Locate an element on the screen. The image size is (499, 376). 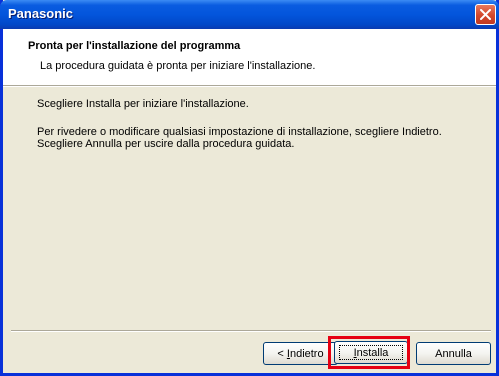
header-divider is located at coordinates (249, 86).